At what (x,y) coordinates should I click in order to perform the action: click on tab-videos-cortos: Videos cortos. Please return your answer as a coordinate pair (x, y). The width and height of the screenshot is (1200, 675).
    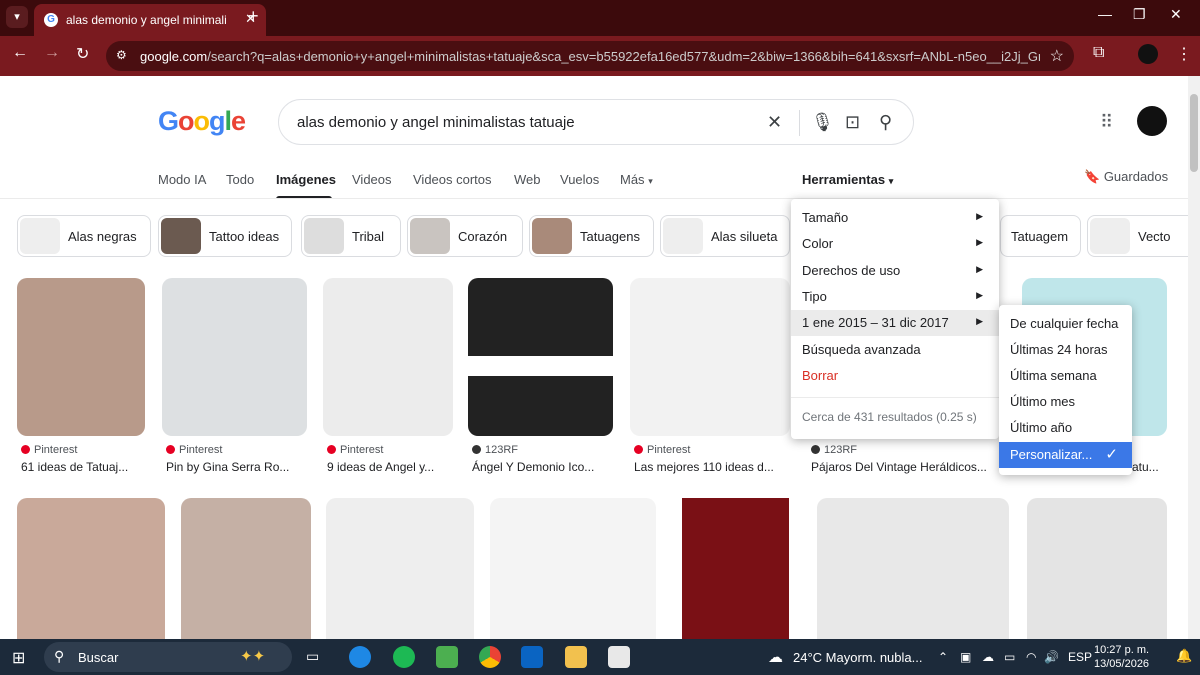
    Looking at the image, I should click on (452, 179).